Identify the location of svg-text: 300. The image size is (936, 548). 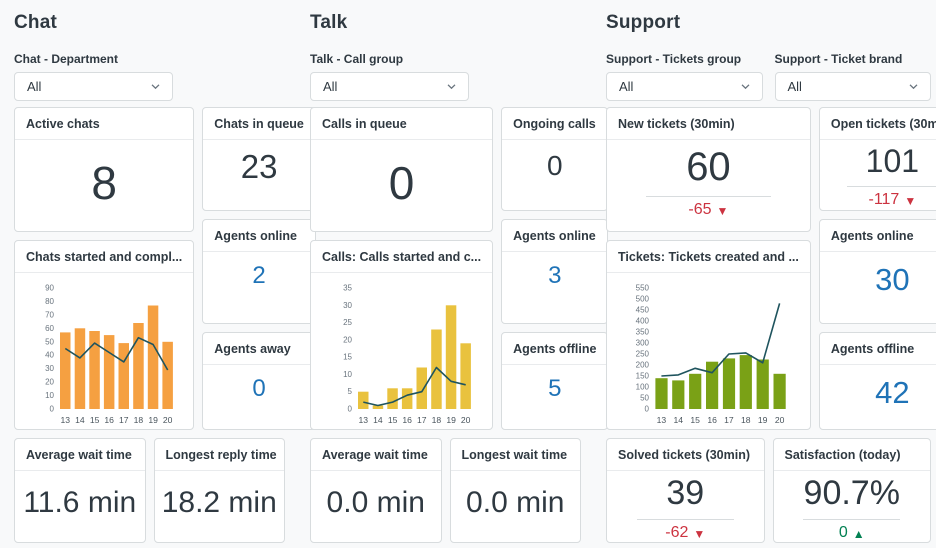
(643, 343).